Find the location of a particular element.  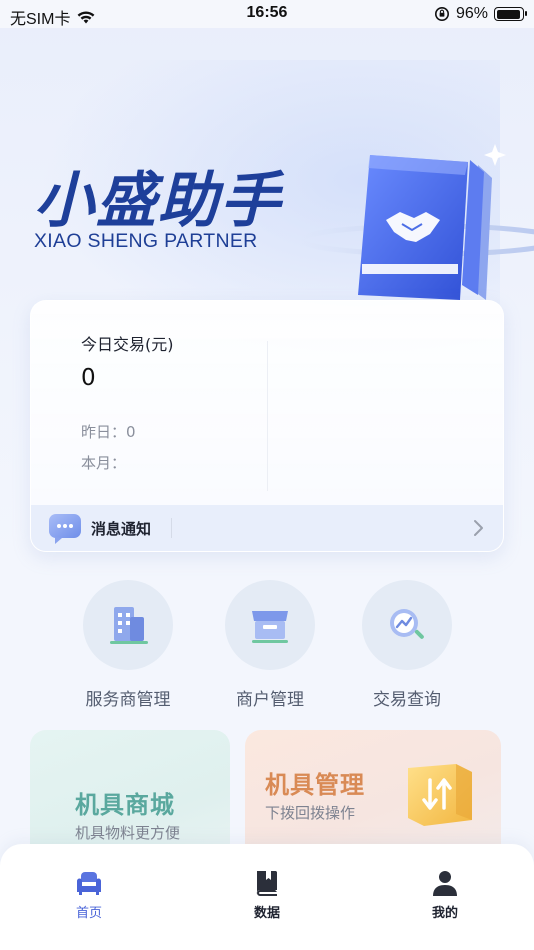

battery-icon is located at coordinates (510, 14).